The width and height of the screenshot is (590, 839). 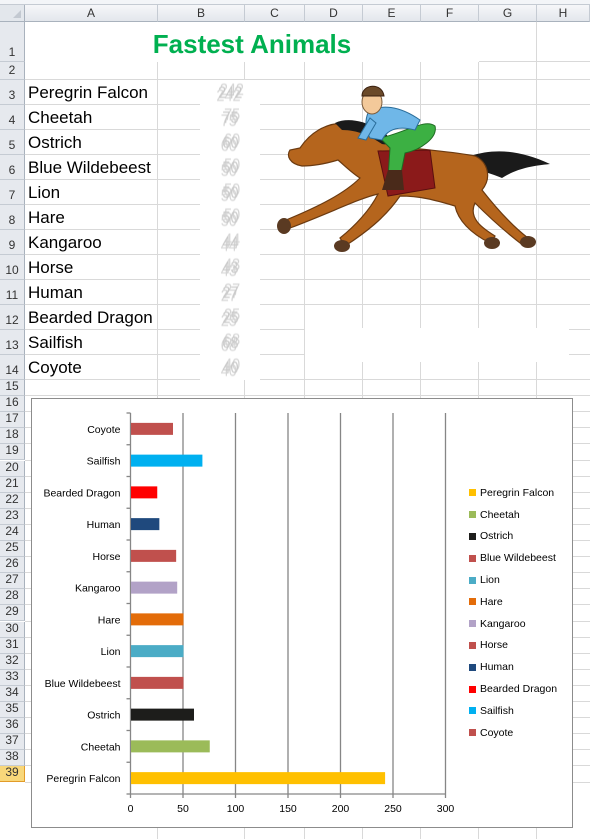 What do you see at coordinates (12, 117) in the screenshot?
I see `row-header-4: 4` at bounding box center [12, 117].